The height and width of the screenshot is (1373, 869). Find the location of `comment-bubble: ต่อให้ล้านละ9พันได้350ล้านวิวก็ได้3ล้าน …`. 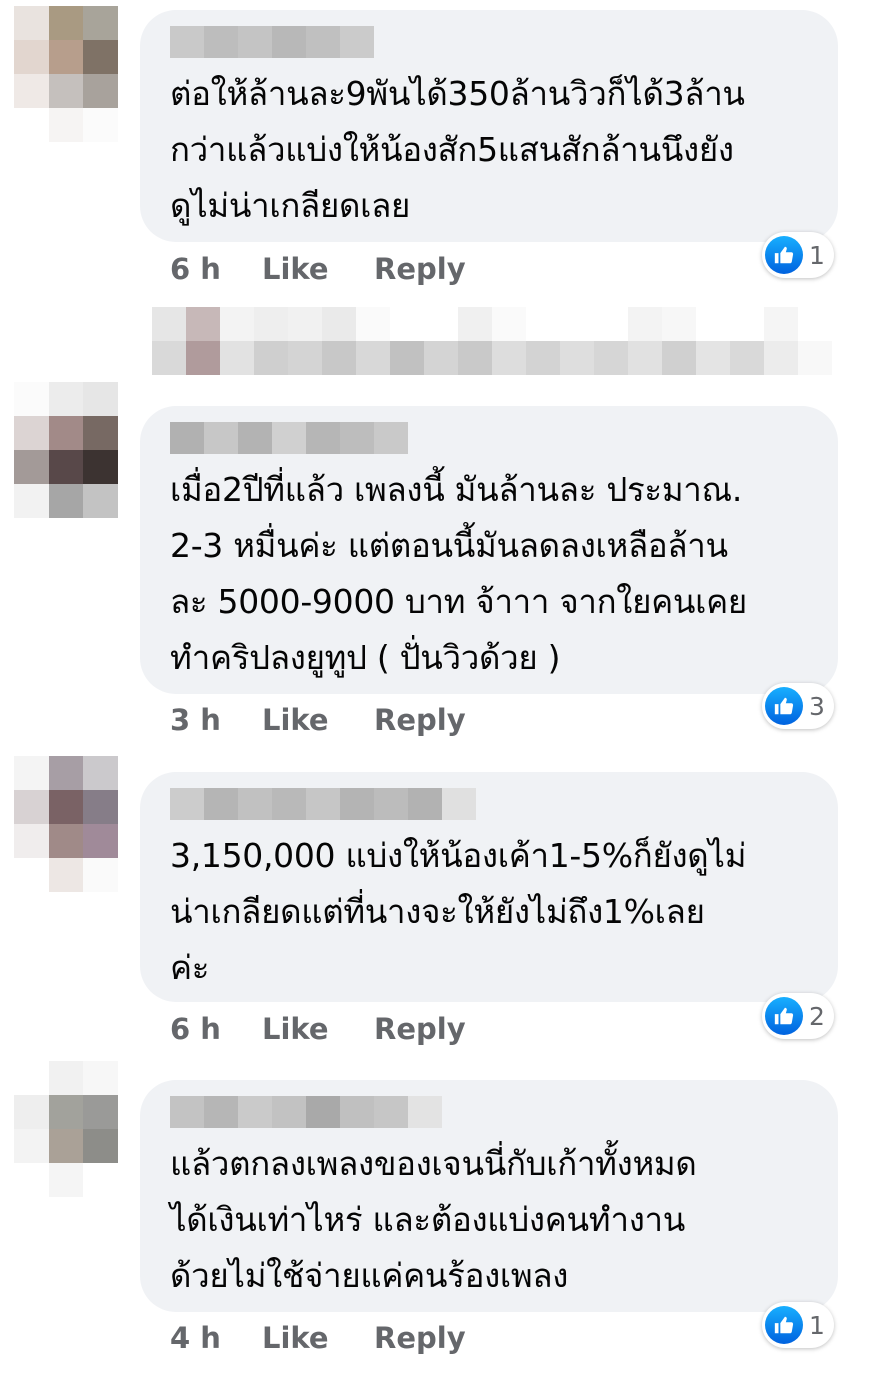

comment-bubble: ต่อให้ล้านละ9พันได้350ล้านวิวก็ได้3ล้าน … is located at coordinates (489, 126).